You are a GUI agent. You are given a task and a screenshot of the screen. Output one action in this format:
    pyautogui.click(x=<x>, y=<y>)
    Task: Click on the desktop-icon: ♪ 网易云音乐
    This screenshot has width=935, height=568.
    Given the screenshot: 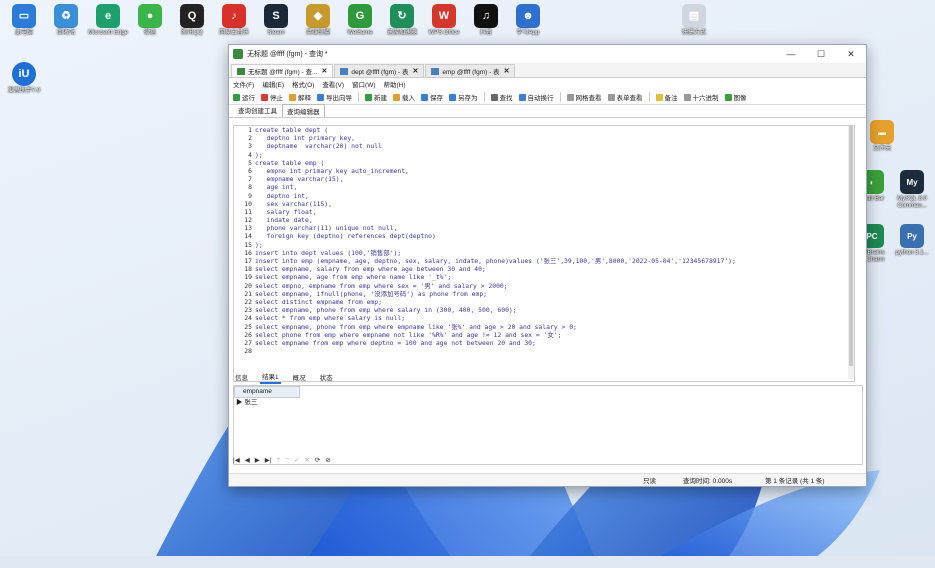 What is the action you would take?
    pyautogui.click(x=234, y=20)
    